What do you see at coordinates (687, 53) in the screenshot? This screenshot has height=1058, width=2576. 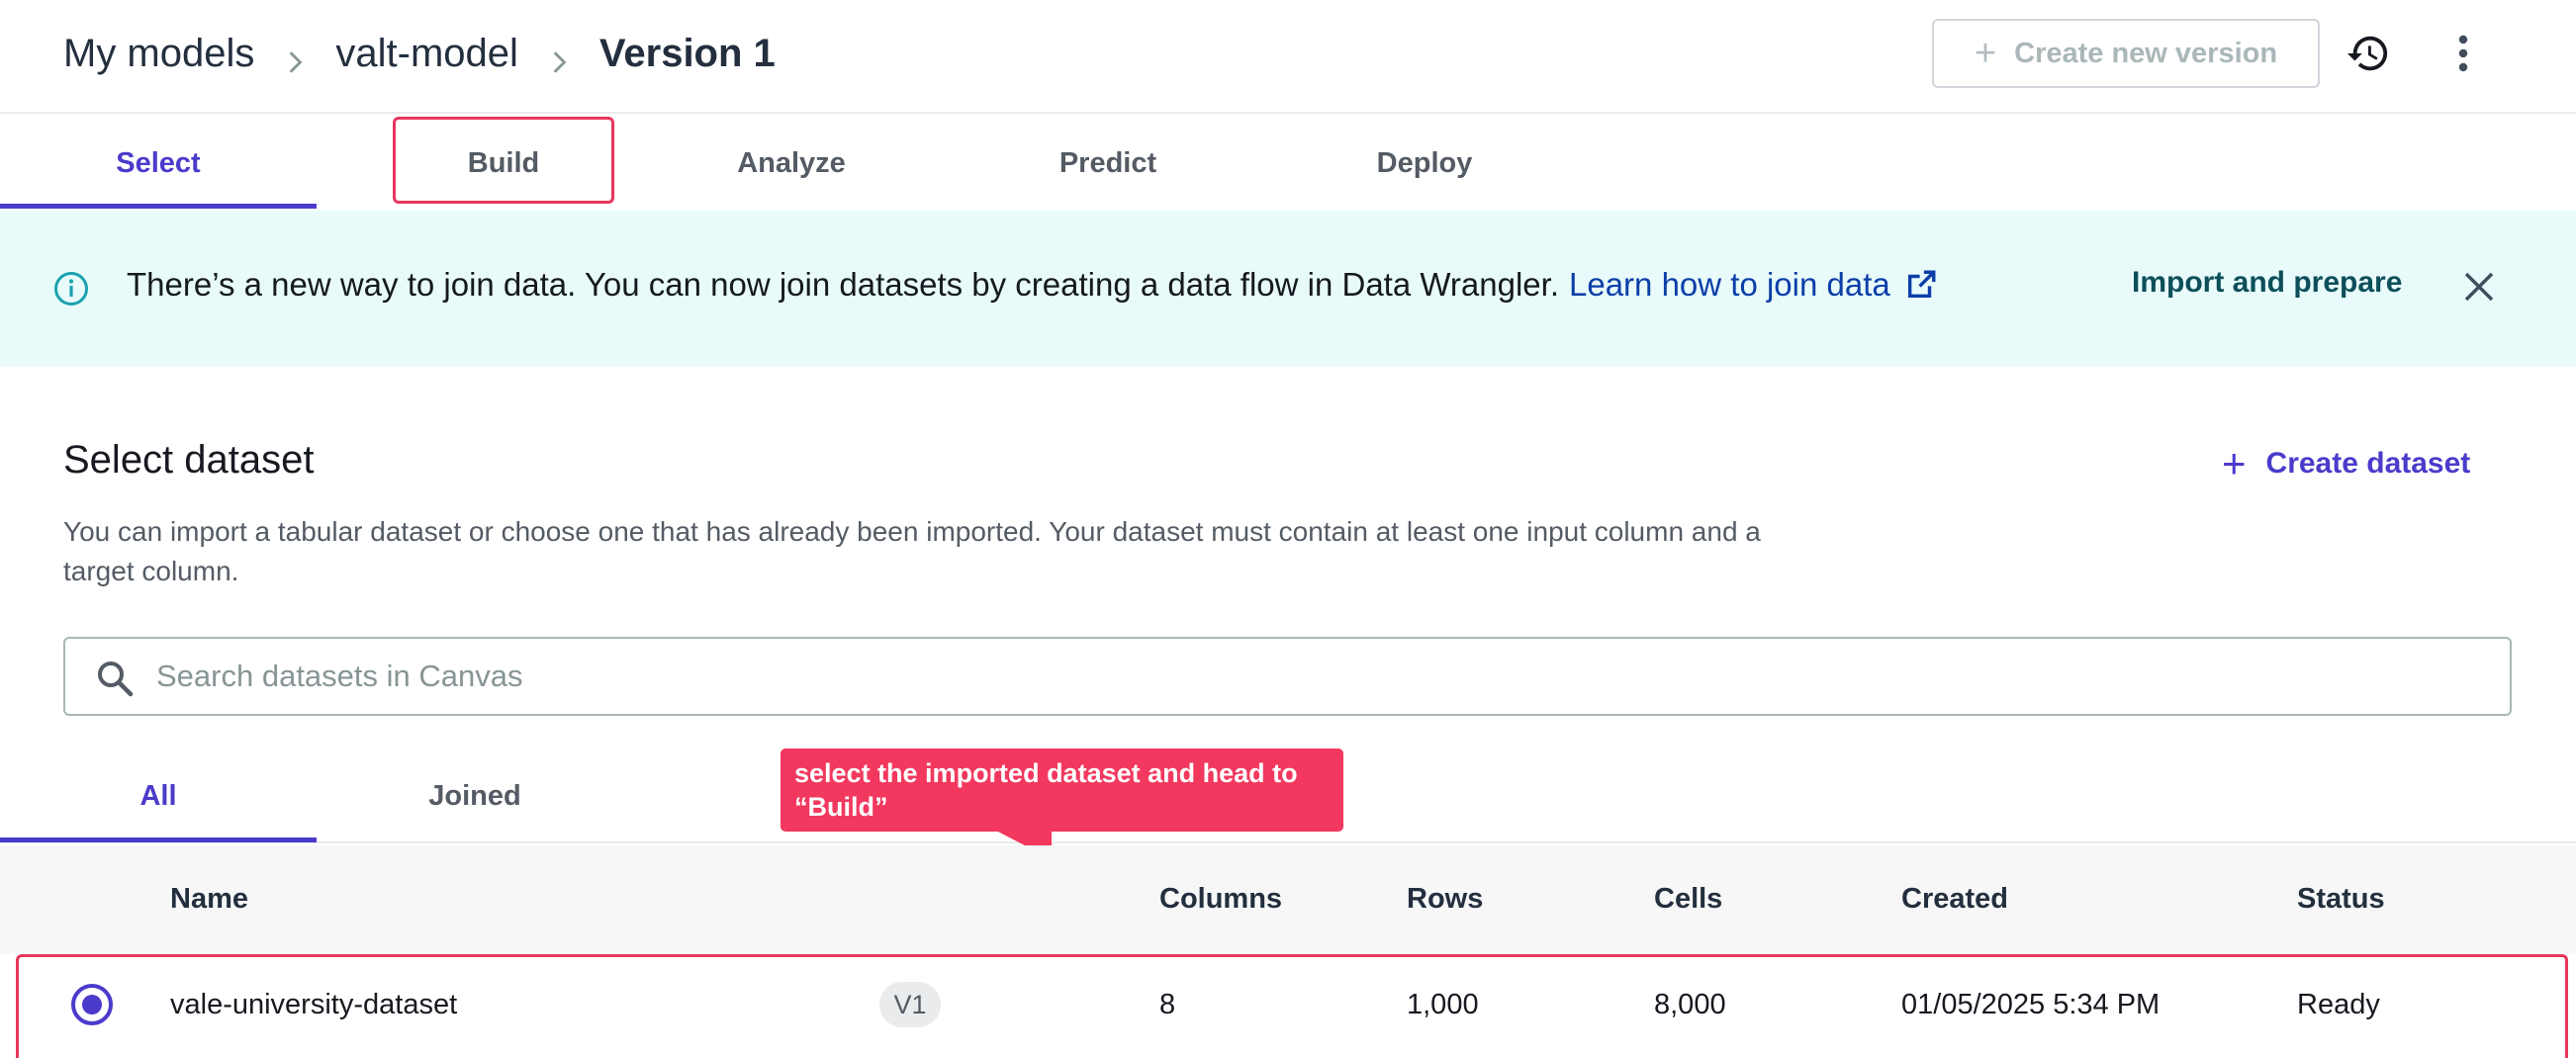 I see `breadcrumb-current: Version 1` at bounding box center [687, 53].